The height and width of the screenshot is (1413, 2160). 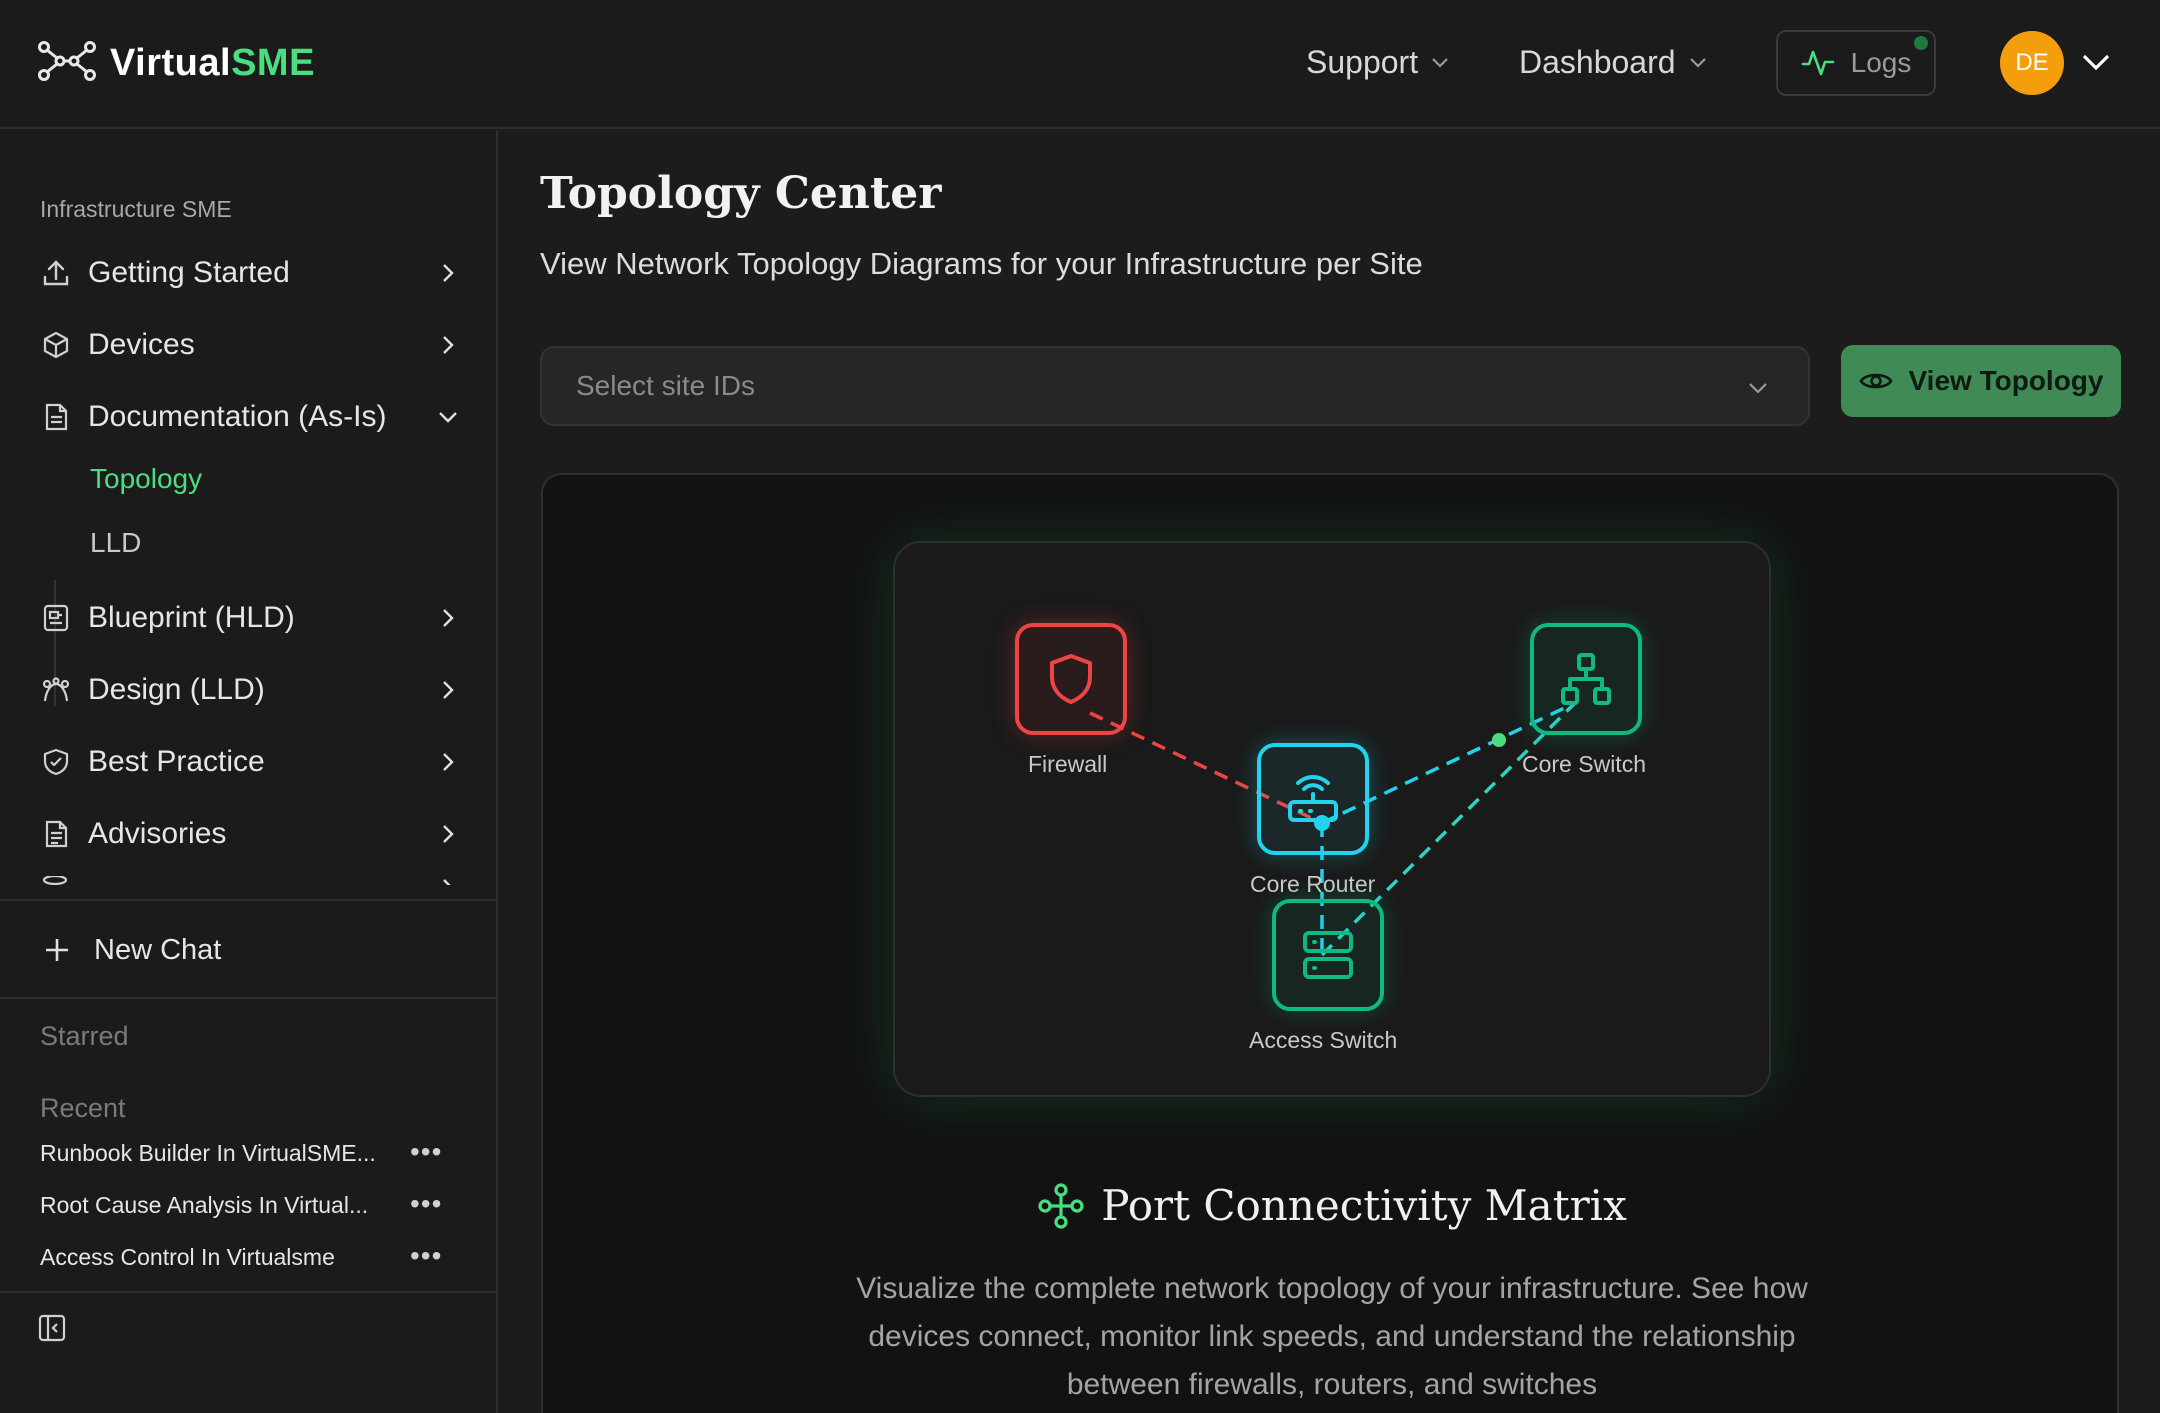 I want to click on sidebar-item-design: Design (LLD), so click(x=250, y=690).